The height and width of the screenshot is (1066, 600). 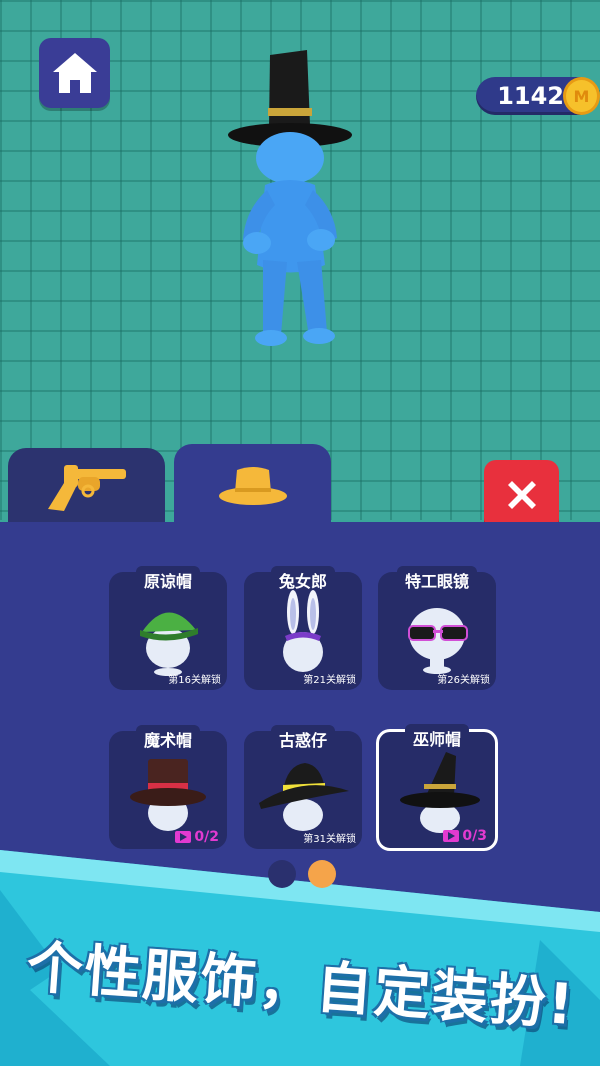 What do you see at coordinates (530, 96) in the screenshot?
I see `coin-count: 1142` at bounding box center [530, 96].